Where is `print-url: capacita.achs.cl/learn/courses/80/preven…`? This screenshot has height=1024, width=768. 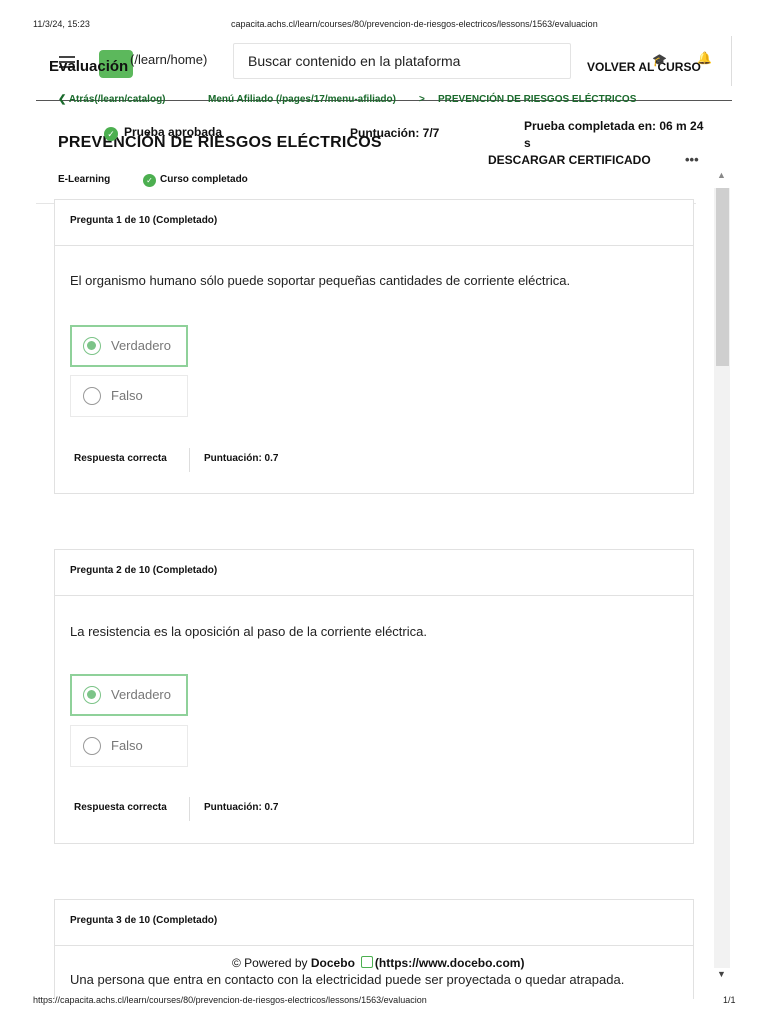
print-url: capacita.achs.cl/learn/courses/80/preven… is located at coordinates (414, 24).